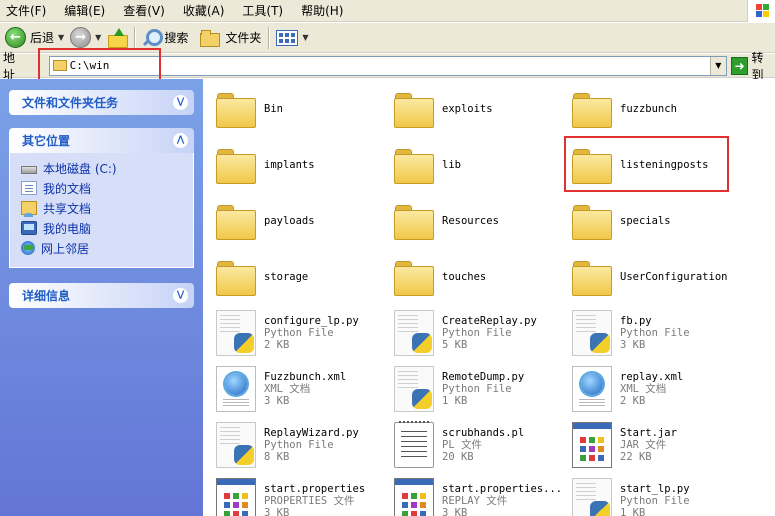  Describe the element at coordinates (46, 141) in the screenshot. I see `other-places-title: 其它位置` at that location.